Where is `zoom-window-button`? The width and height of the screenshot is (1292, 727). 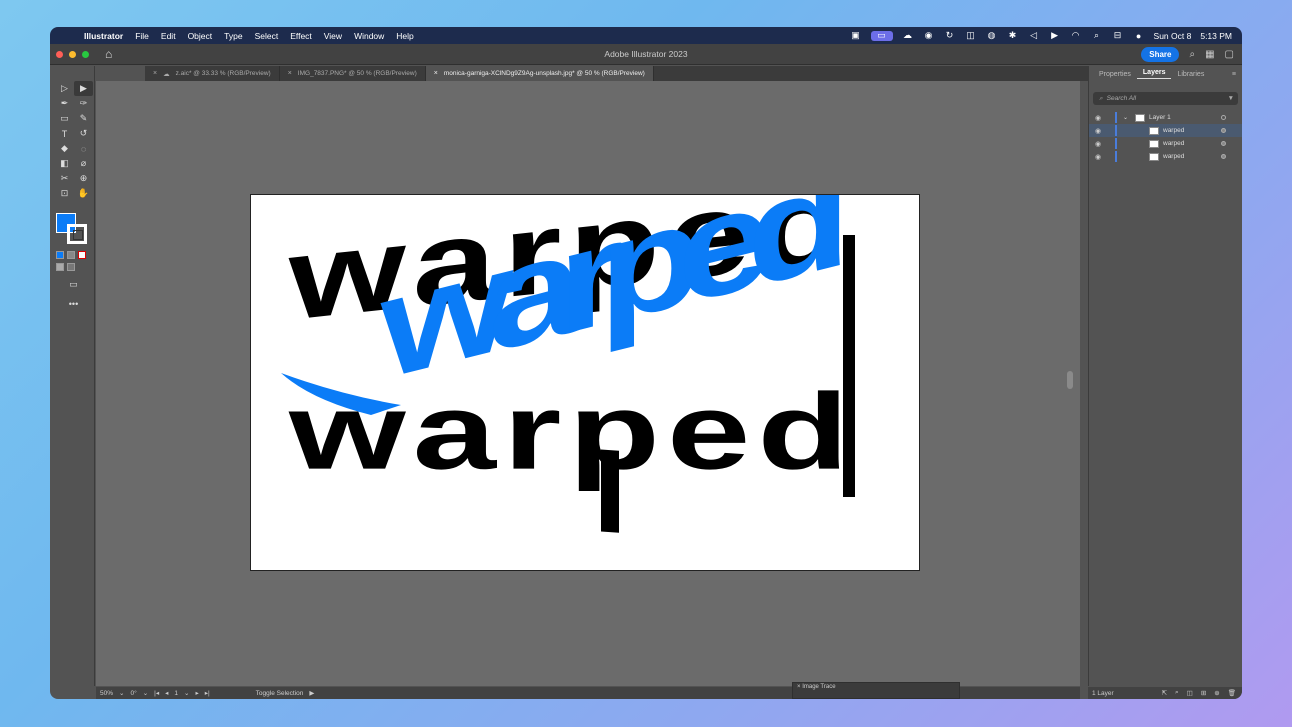
zoom-window-button is located at coordinates (85, 54).